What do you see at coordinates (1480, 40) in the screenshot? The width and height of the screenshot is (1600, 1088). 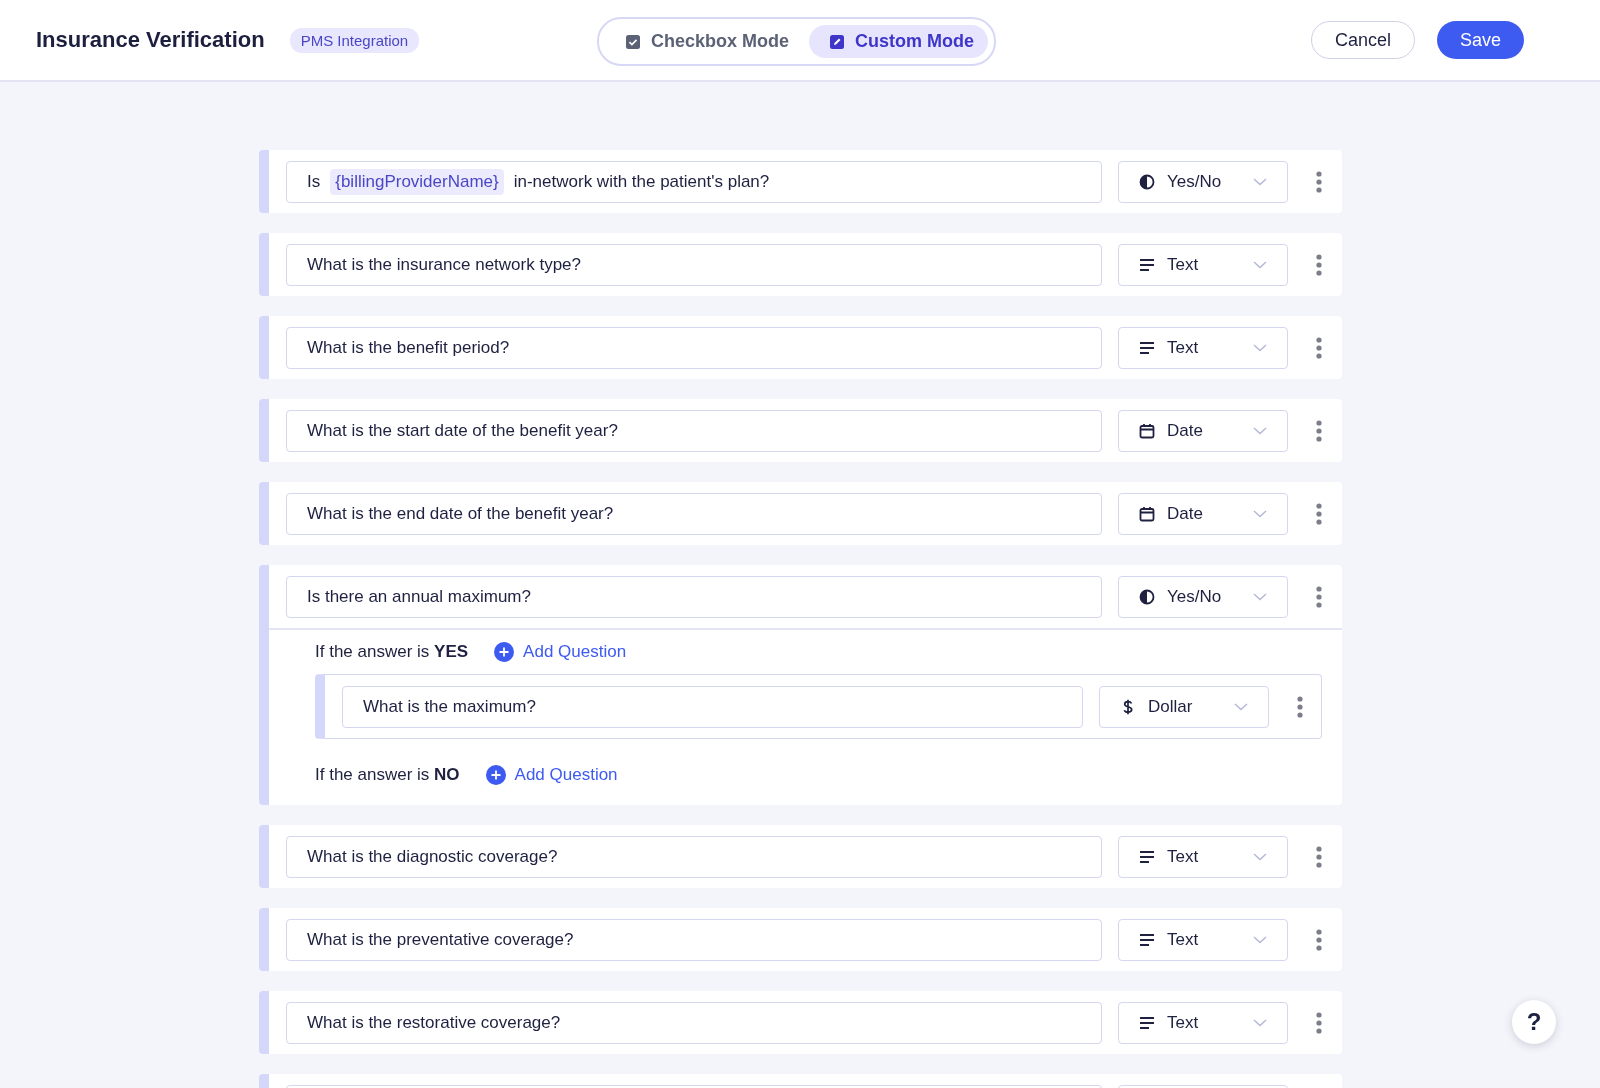 I see `save-button: Save` at bounding box center [1480, 40].